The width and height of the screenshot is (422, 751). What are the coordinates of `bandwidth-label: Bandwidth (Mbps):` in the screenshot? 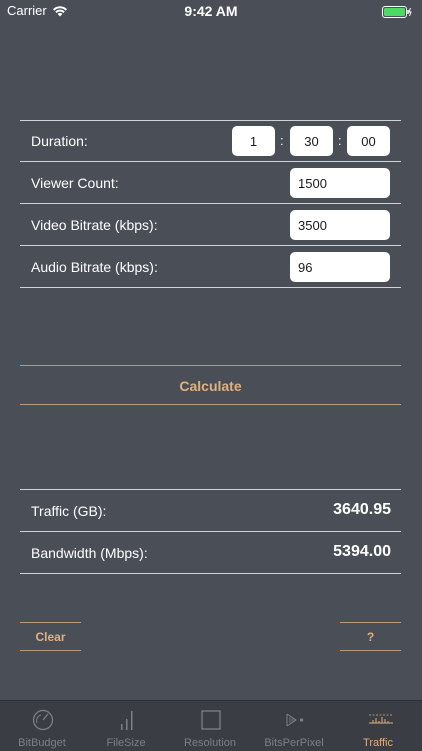 It's located at (89, 553).